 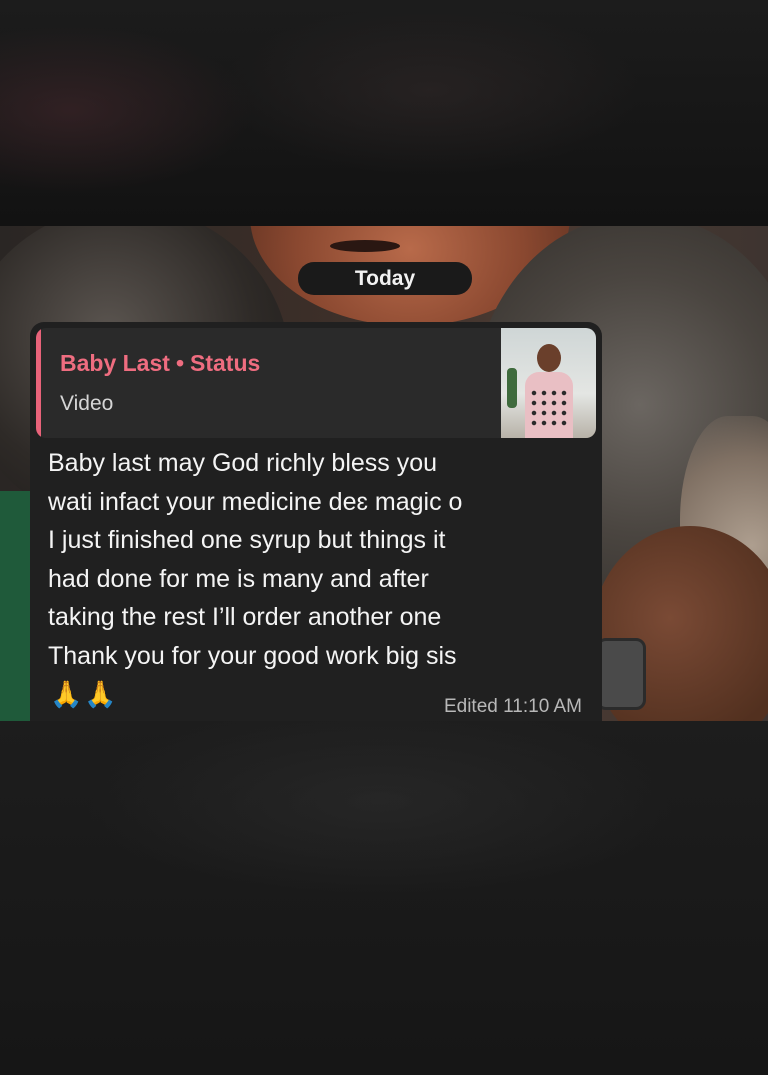 I want to click on message-line: I just finished one syrup but things it, so click(x=247, y=540).